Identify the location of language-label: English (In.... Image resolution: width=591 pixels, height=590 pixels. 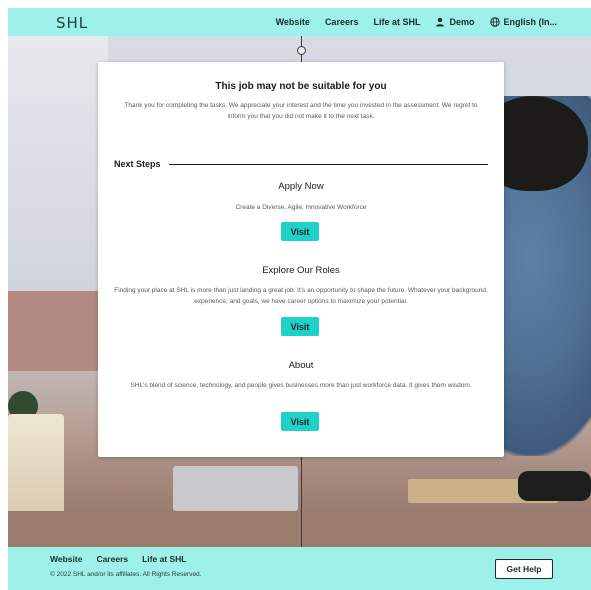
(530, 22).